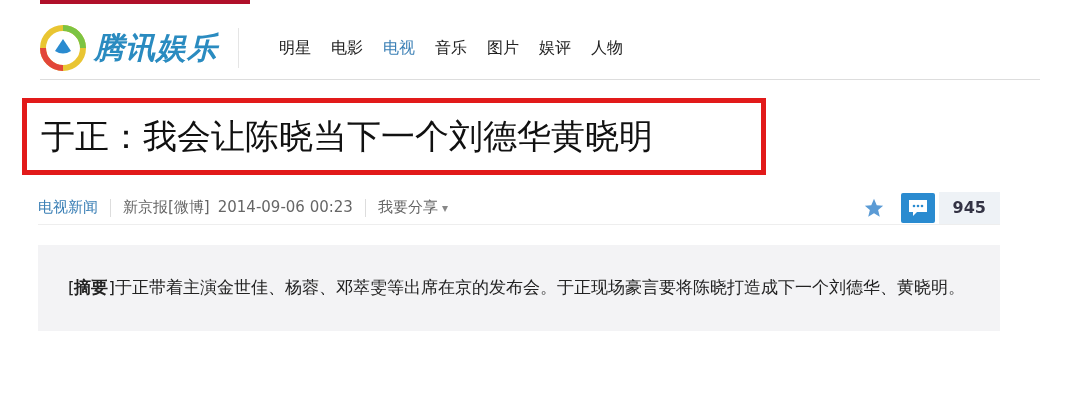  What do you see at coordinates (295, 47) in the screenshot?
I see `nav-link: 明星` at bounding box center [295, 47].